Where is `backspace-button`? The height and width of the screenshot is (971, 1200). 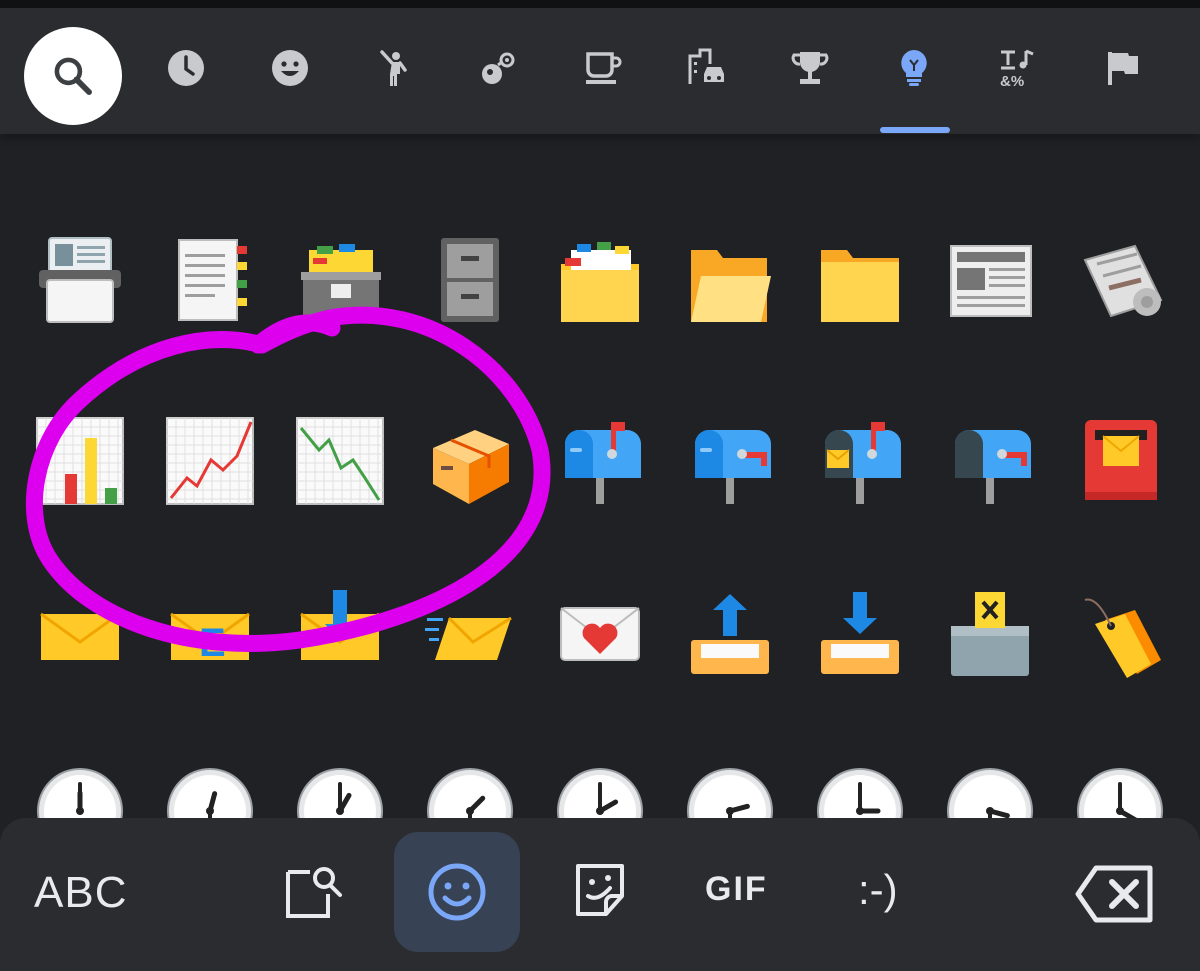
backspace-button is located at coordinates (1114, 894).